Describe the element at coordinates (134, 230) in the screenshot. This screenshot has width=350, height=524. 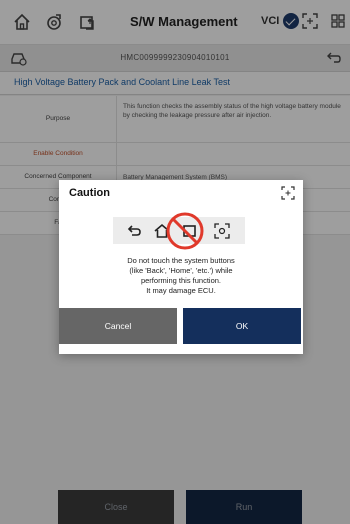
I see `back-icon` at that location.